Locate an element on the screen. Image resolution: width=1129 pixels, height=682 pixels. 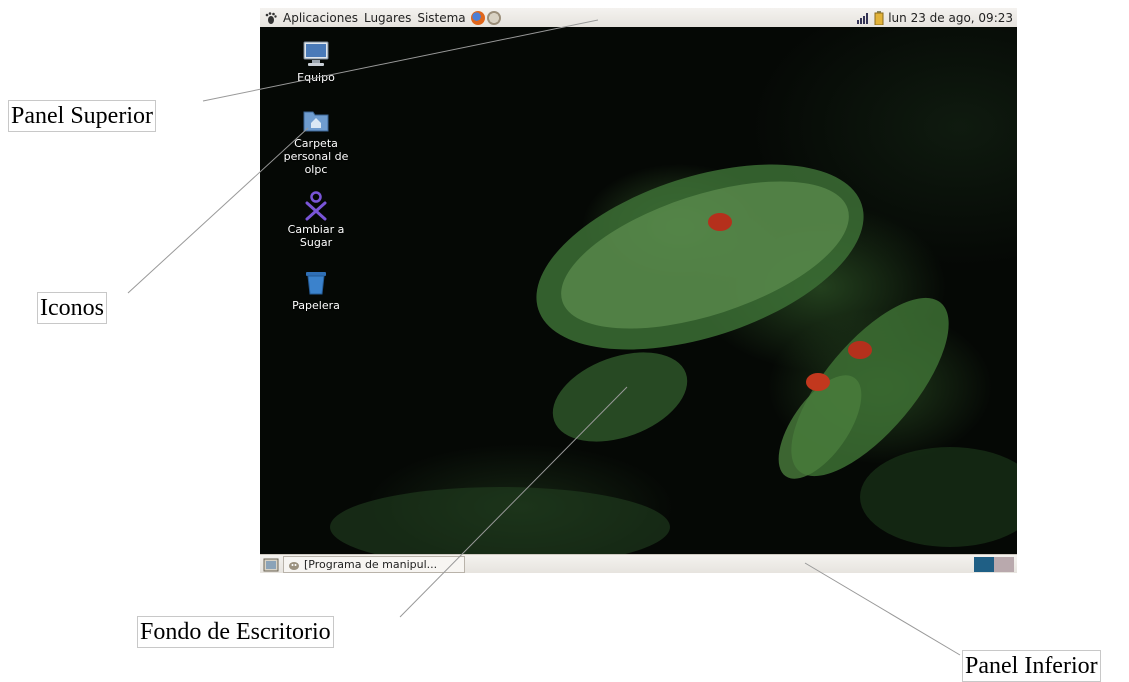
desktop-icon-home-folder: Carpeta personal de olpc is located at coordinates (316, 140).